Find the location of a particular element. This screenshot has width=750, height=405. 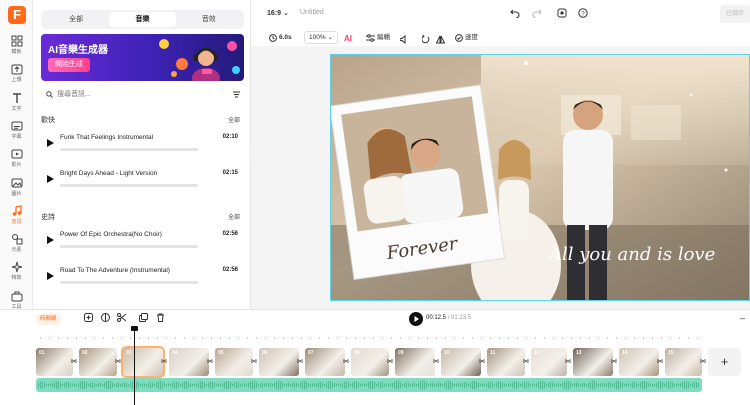

split-icon is located at coordinates (105, 317).